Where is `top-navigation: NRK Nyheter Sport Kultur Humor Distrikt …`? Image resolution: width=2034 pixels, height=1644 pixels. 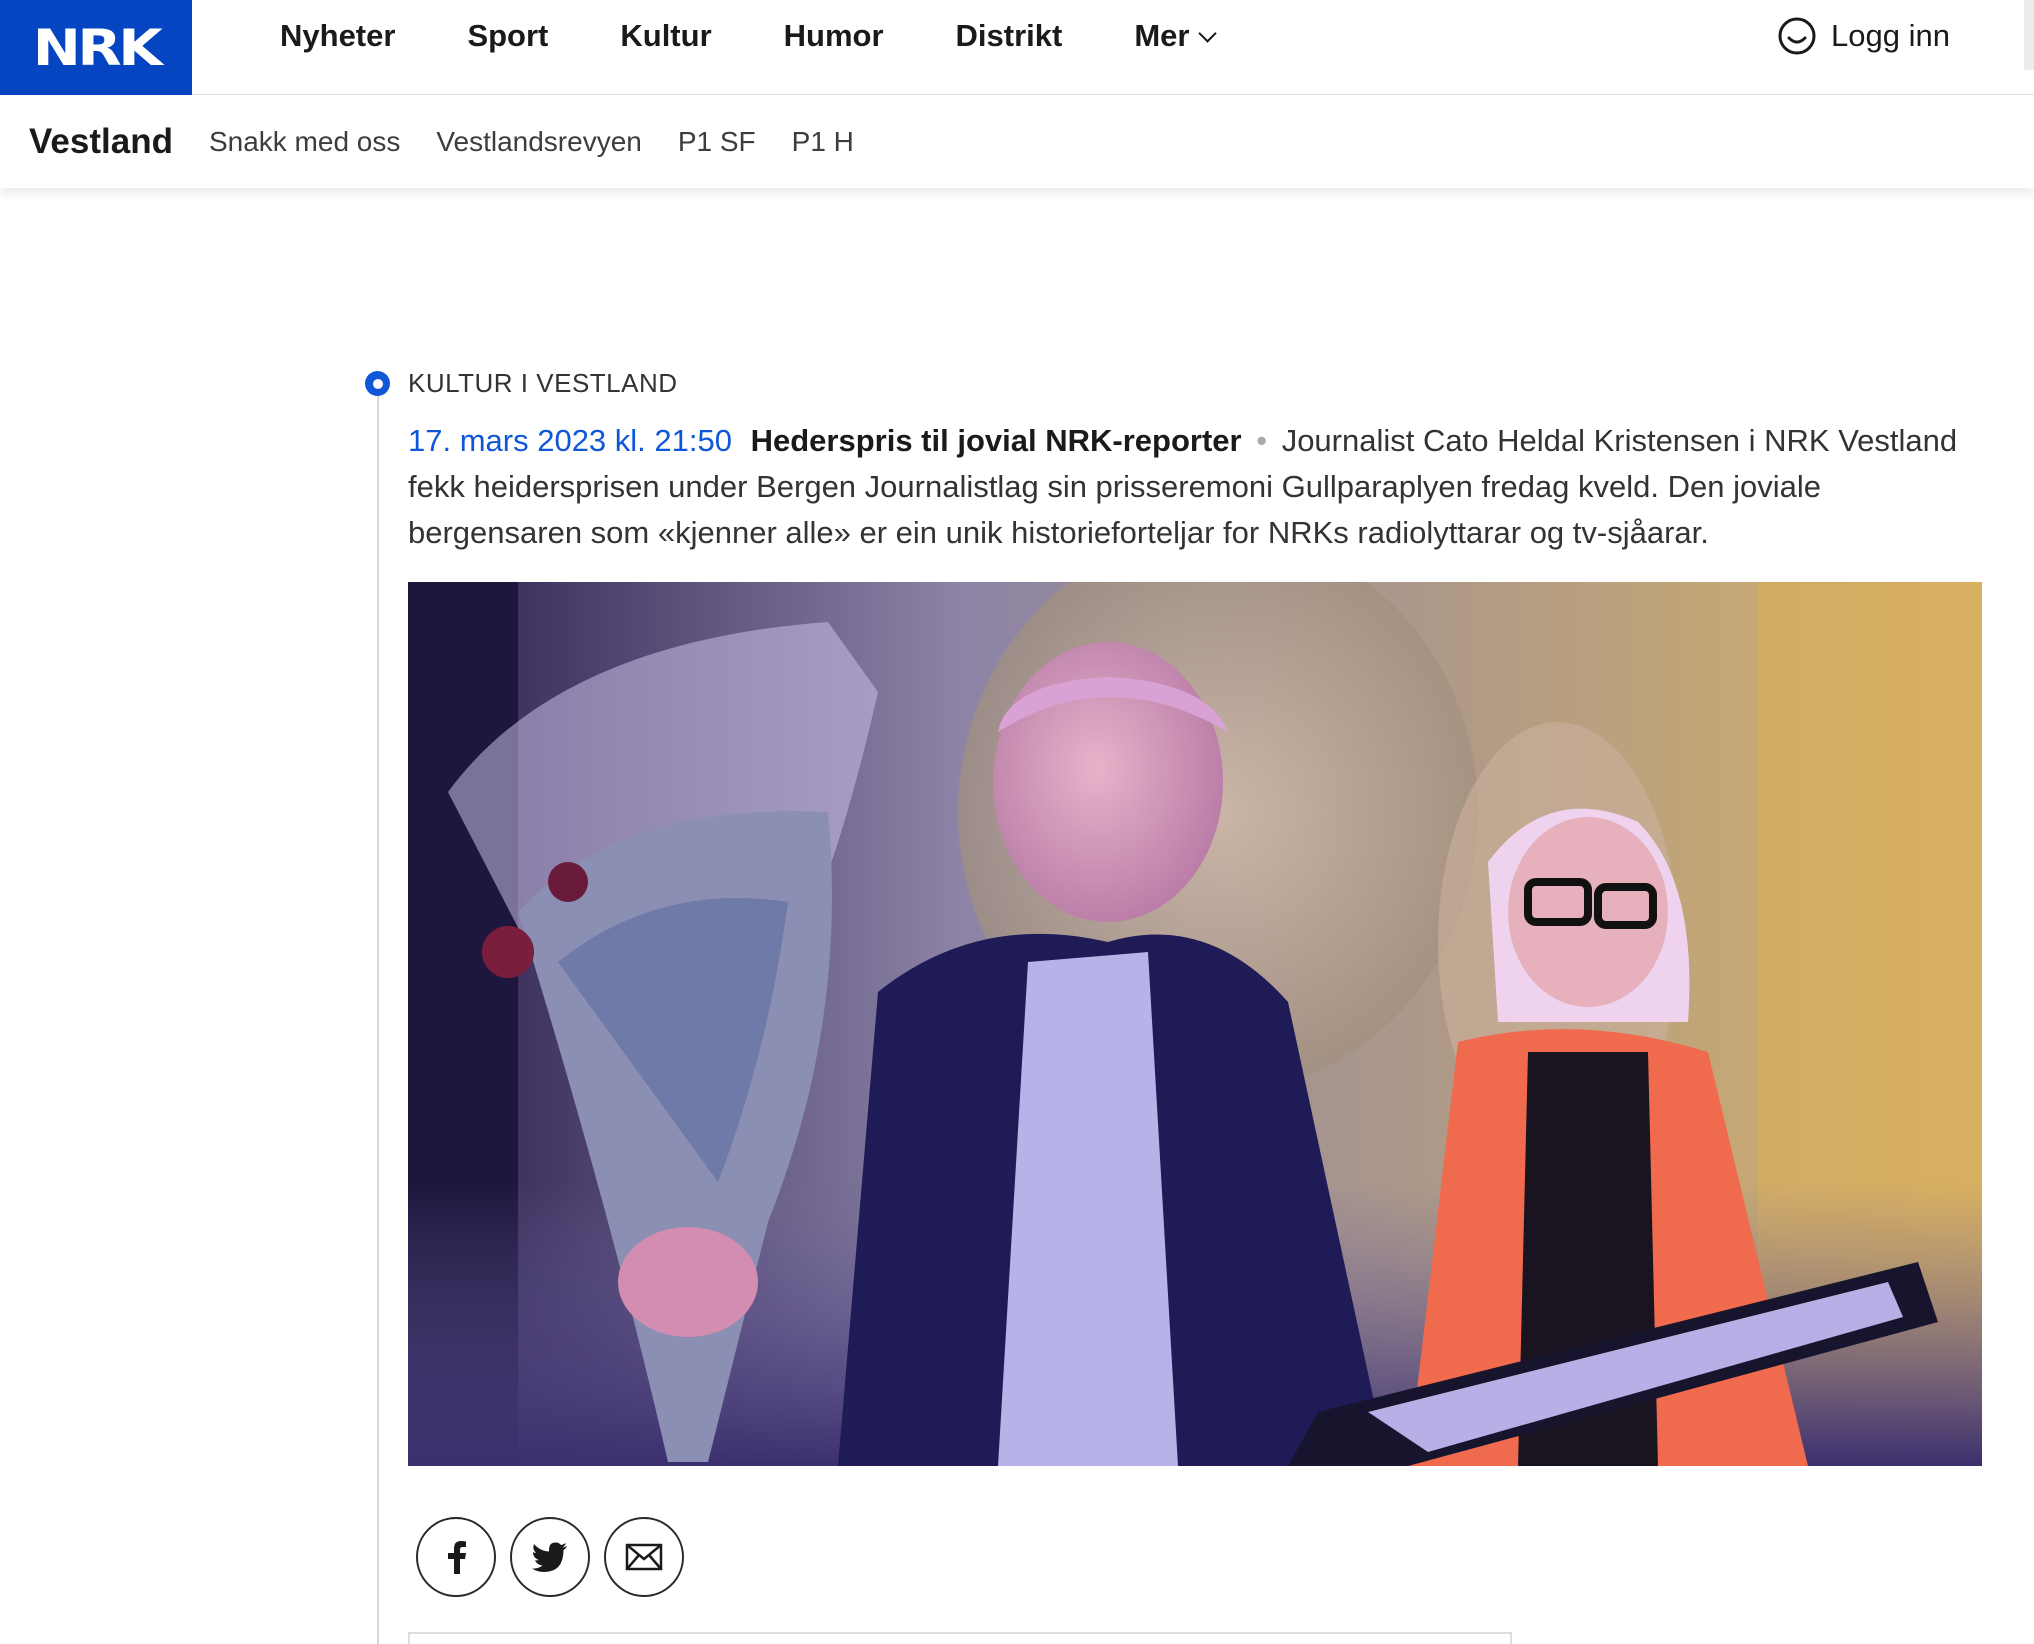 top-navigation: NRK Nyheter Sport Kultur Humor Distrikt … is located at coordinates (1017, 47).